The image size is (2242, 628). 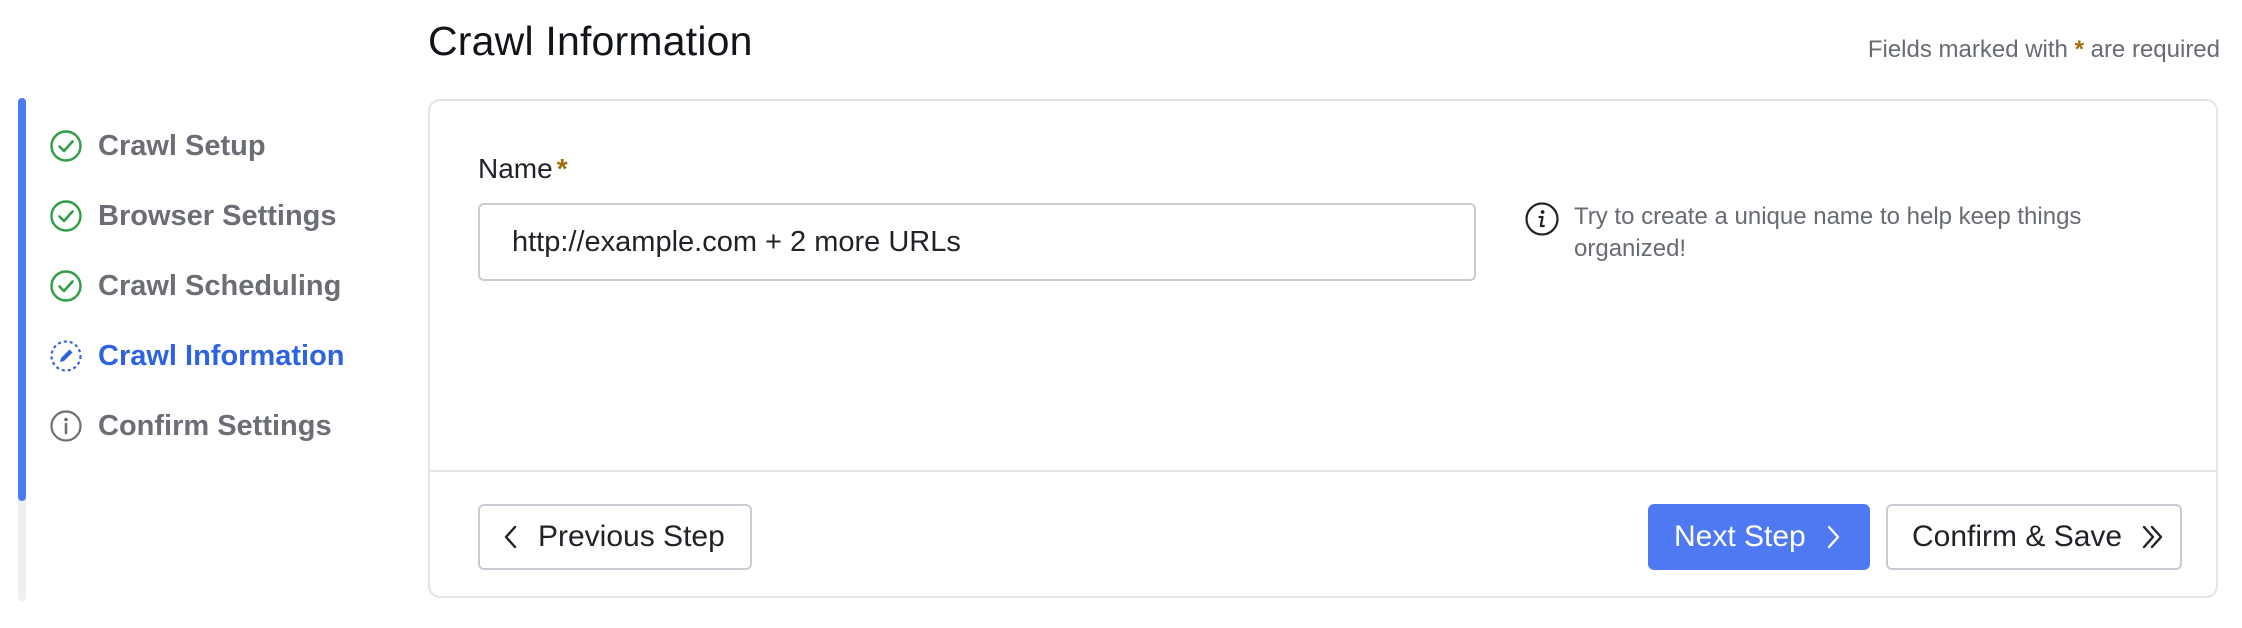 What do you see at coordinates (977, 242) in the screenshot?
I see `name-input` at bounding box center [977, 242].